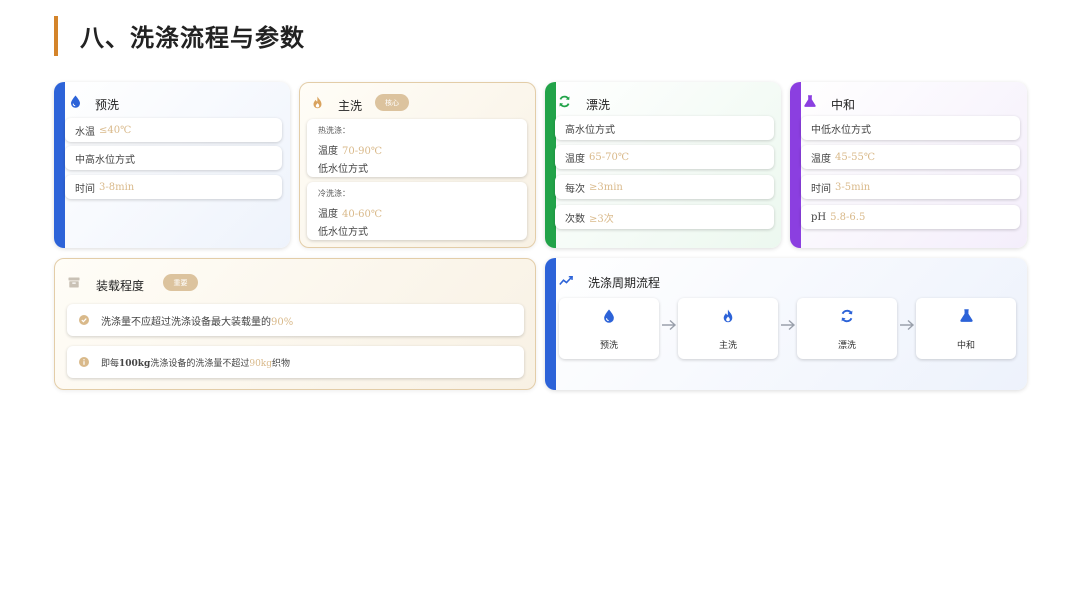  I want to click on param-row: 水温 ≤40℃, so click(173, 130).